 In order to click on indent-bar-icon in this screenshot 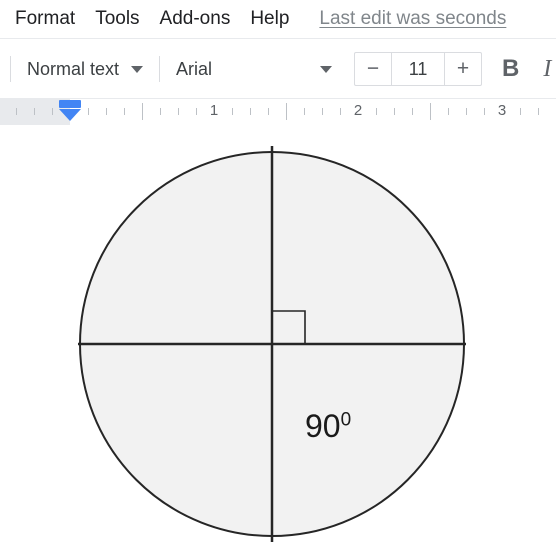, I will do `click(70, 104)`.